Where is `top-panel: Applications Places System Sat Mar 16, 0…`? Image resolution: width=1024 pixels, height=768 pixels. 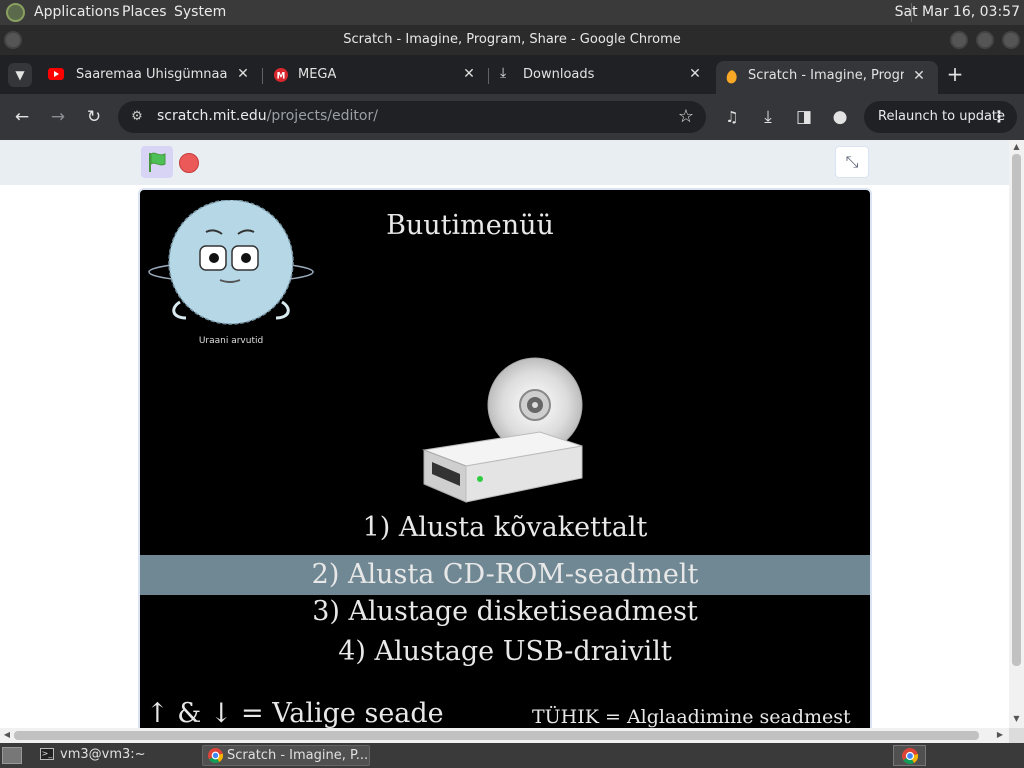 top-panel: Applications Places System Sat Mar 16, 0… is located at coordinates (512, 12).